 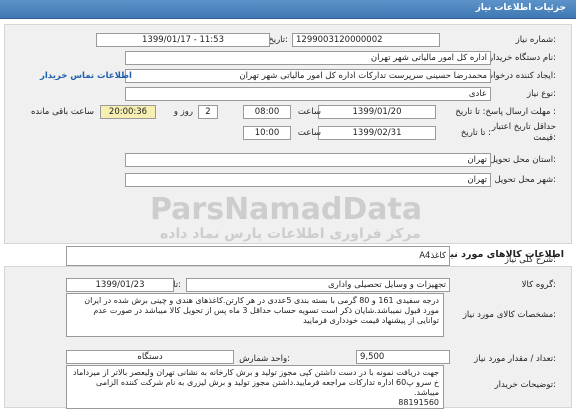 I want to click on goods-group-field: تجهیزات و وسایل تحصیلی واداری, so click(x=318, y=285).